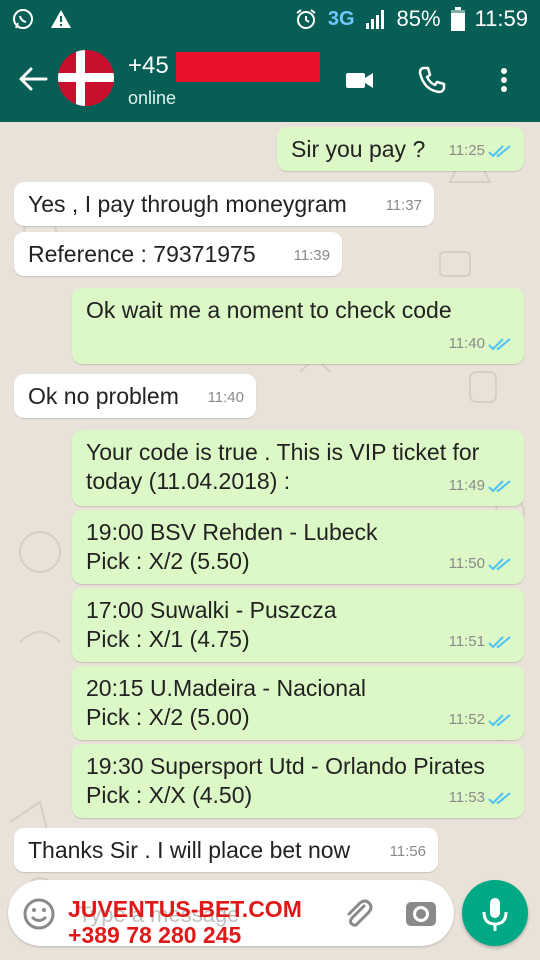  Describe the element at coordinates (501, 18) in the screenshot. I see `status-time: 11:59` at that location.